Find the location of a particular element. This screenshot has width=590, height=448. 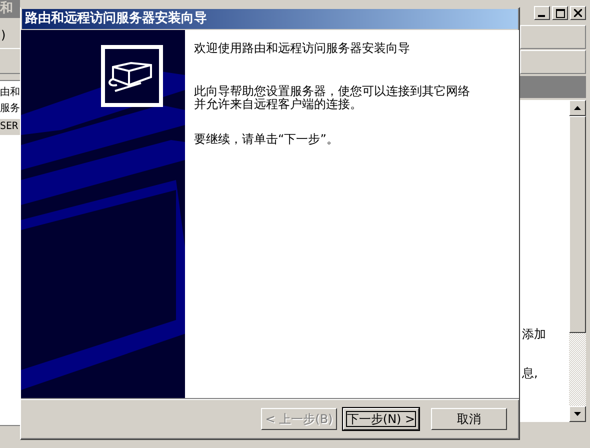

down-arrow-icon is located at coordinates (577, 414).